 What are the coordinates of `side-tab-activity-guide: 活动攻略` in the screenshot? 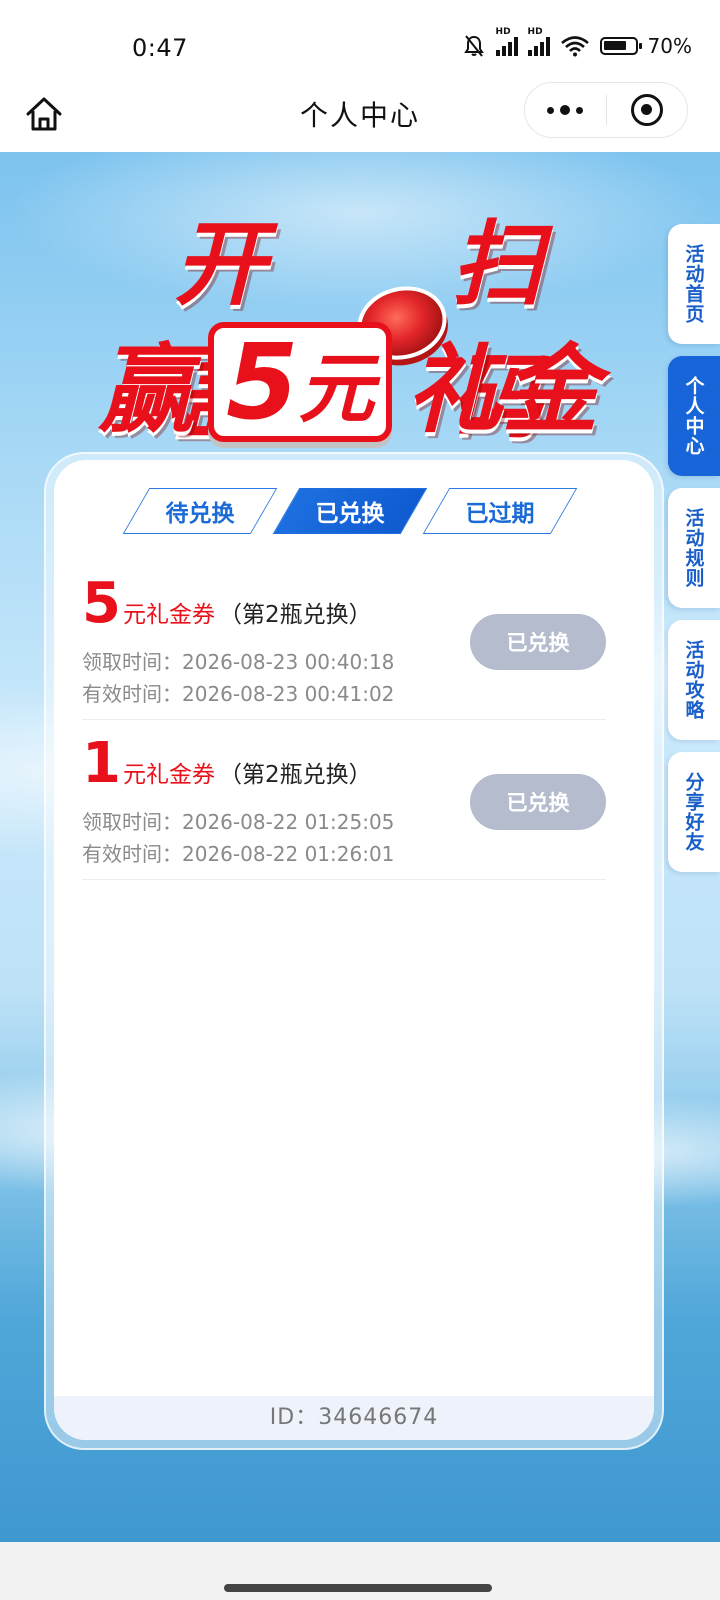 It's located at (694, 680).